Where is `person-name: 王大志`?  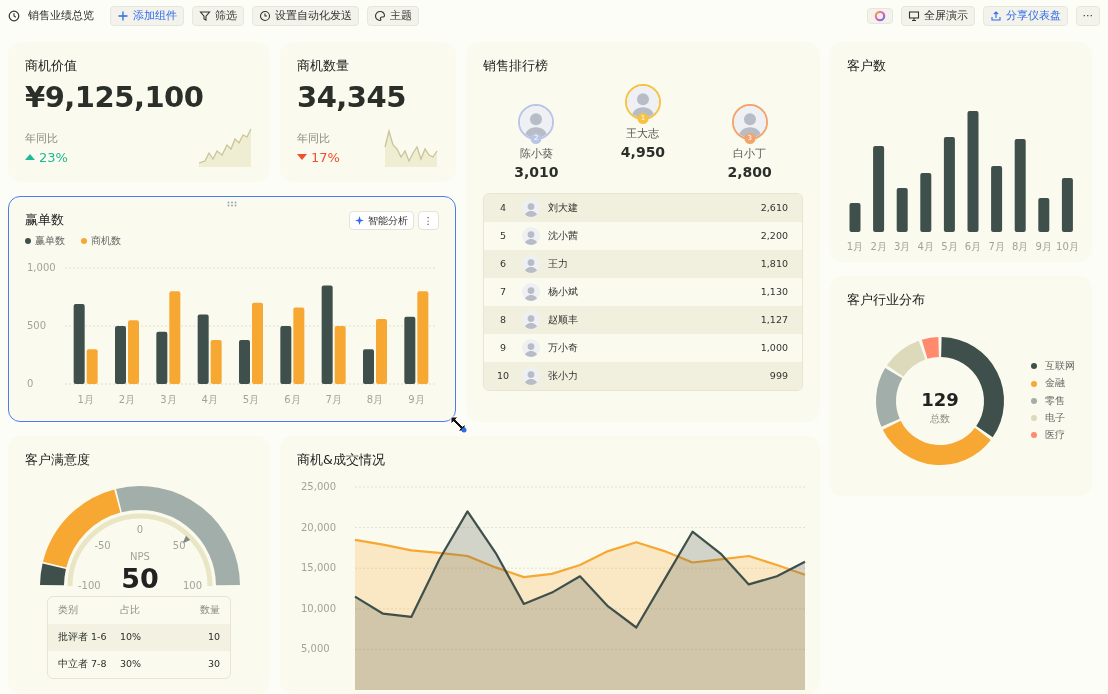
person-name: 王大志 is located at coordinates (643, 133).